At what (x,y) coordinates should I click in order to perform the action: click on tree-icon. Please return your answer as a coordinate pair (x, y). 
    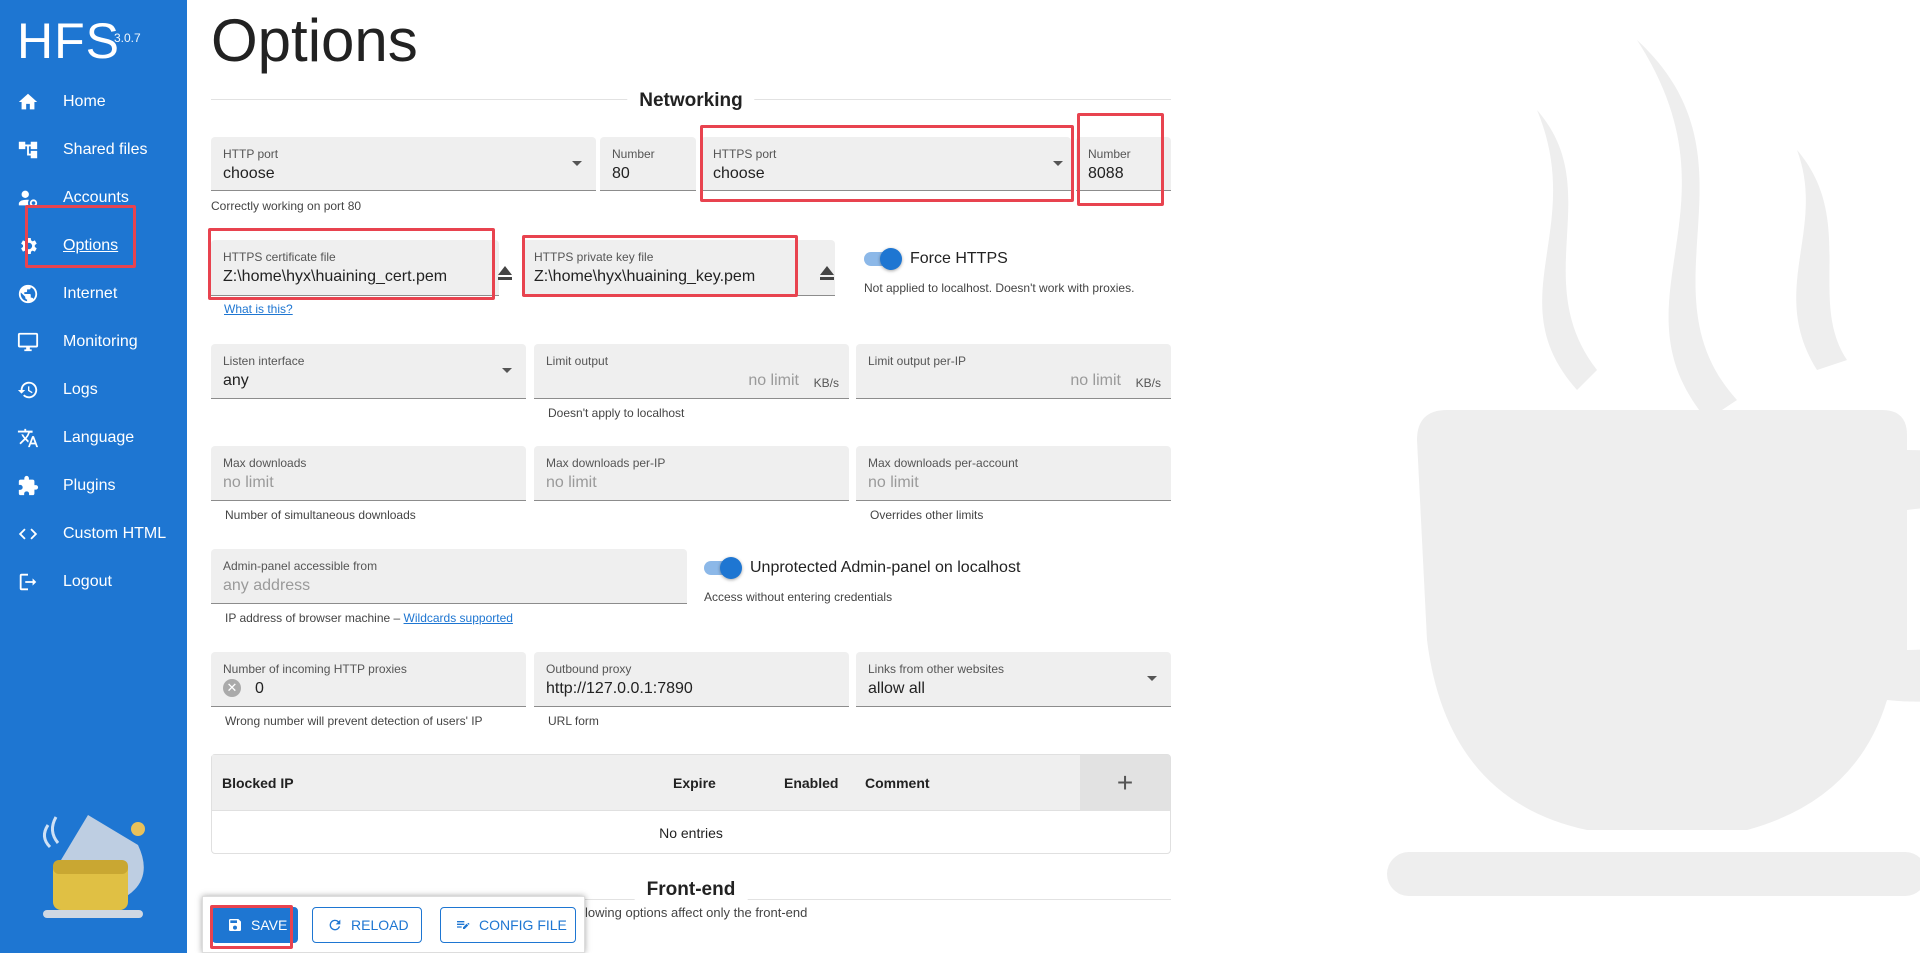
    Looking at the image, I should click on (28, 150).